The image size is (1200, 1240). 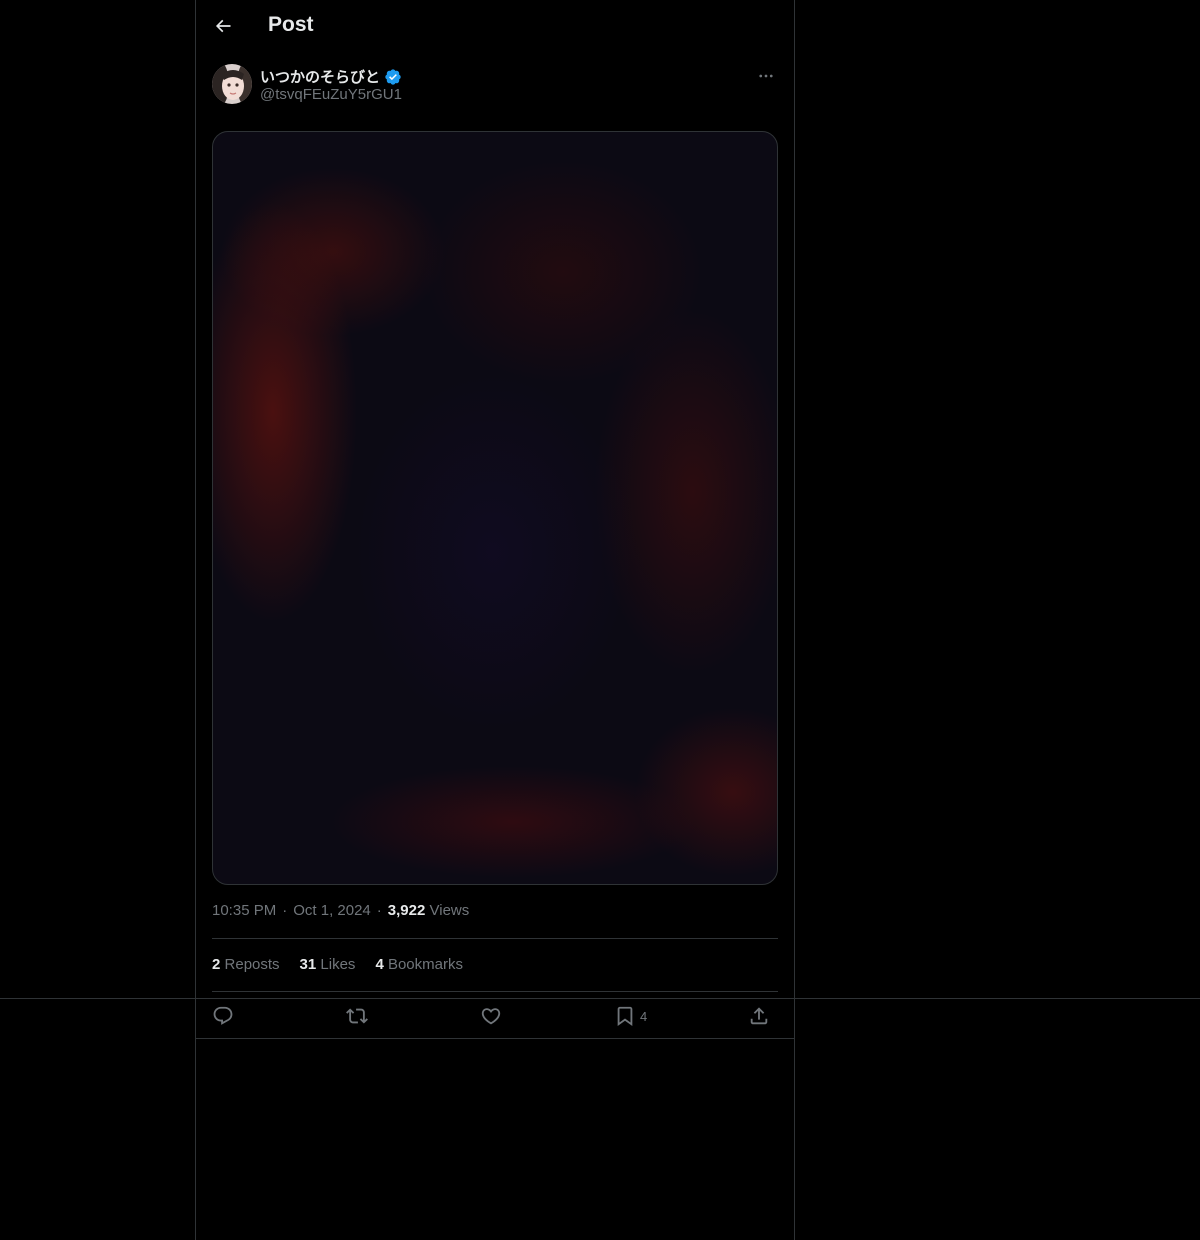 What do you see at coordinates (425, 964) in the screenshot?
I see `bookmarks-label: Bookmarks` at bounding box center [425, 964].